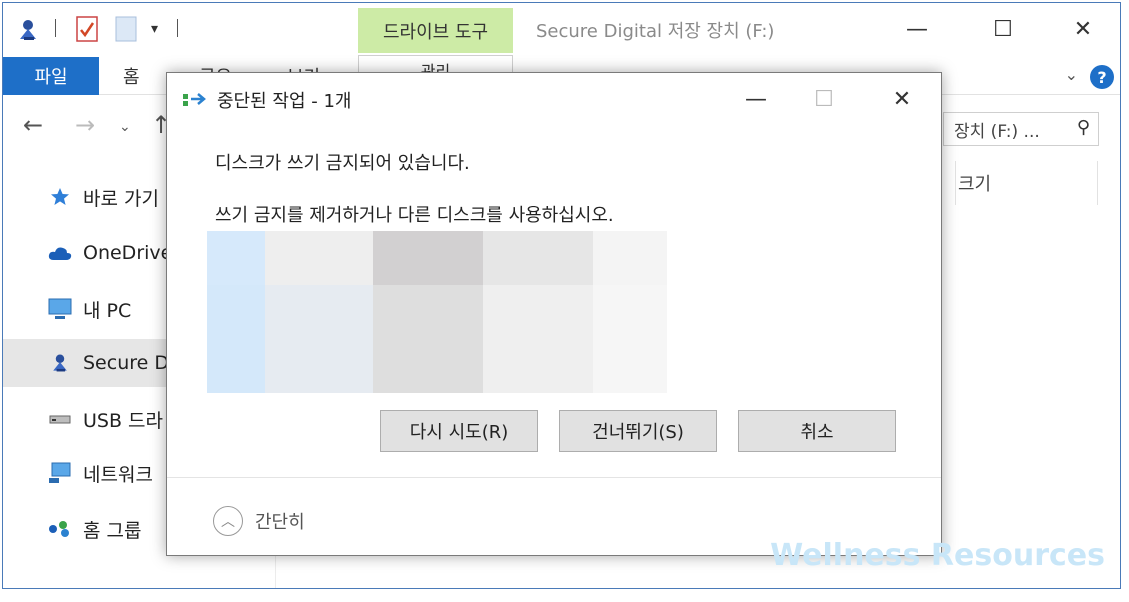 The height and width of the screenshot is (602, 1129). I want to click on checklist-icon, so click(87, 29).